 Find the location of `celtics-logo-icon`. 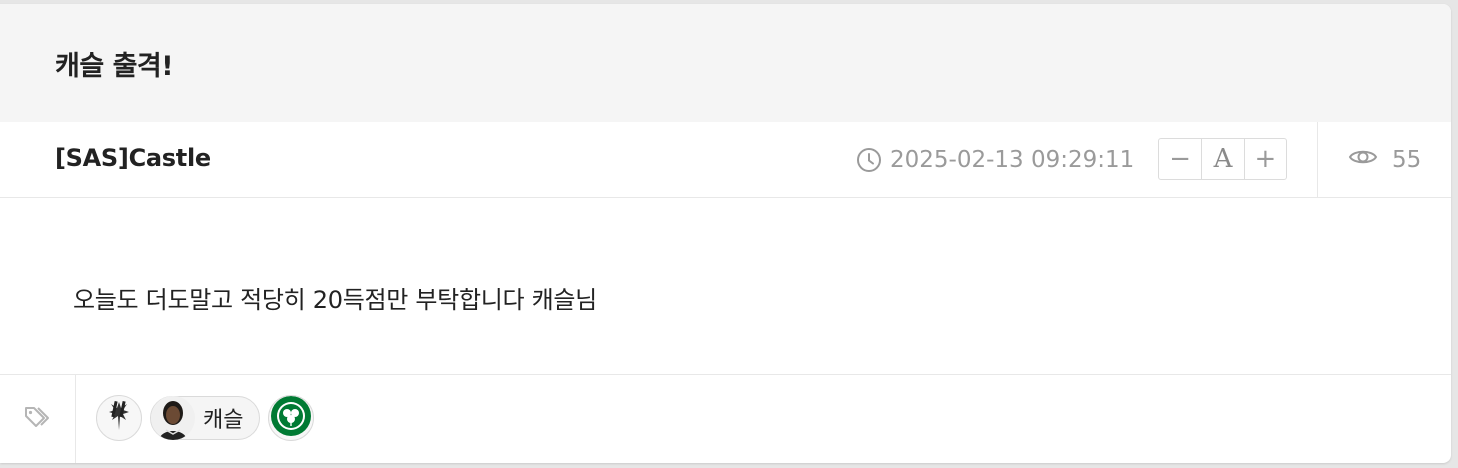

celtics-logo-icon is located at coordinates (291, 418).